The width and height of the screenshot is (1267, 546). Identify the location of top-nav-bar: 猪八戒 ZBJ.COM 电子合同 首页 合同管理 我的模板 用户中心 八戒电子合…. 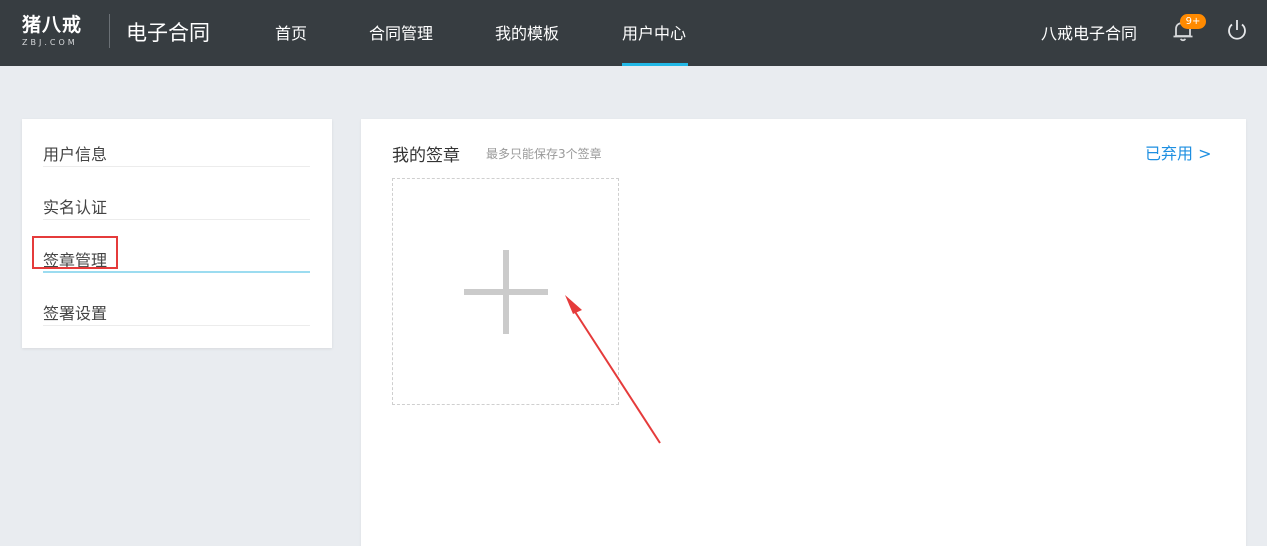
(633, 33).